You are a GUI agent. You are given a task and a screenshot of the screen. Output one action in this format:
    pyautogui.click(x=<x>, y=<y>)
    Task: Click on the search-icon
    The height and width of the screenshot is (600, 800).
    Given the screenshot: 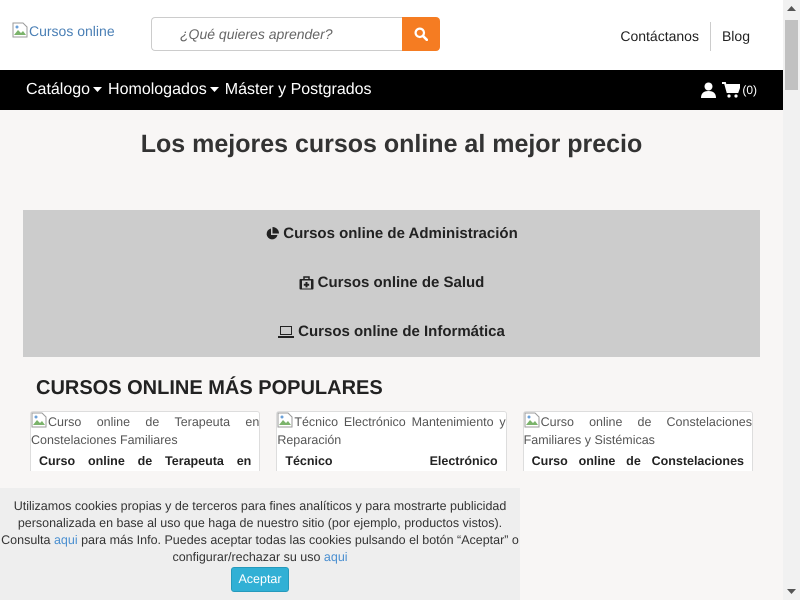 What is the action you would take?
    pyautogui.click(x=421, y=34)
    